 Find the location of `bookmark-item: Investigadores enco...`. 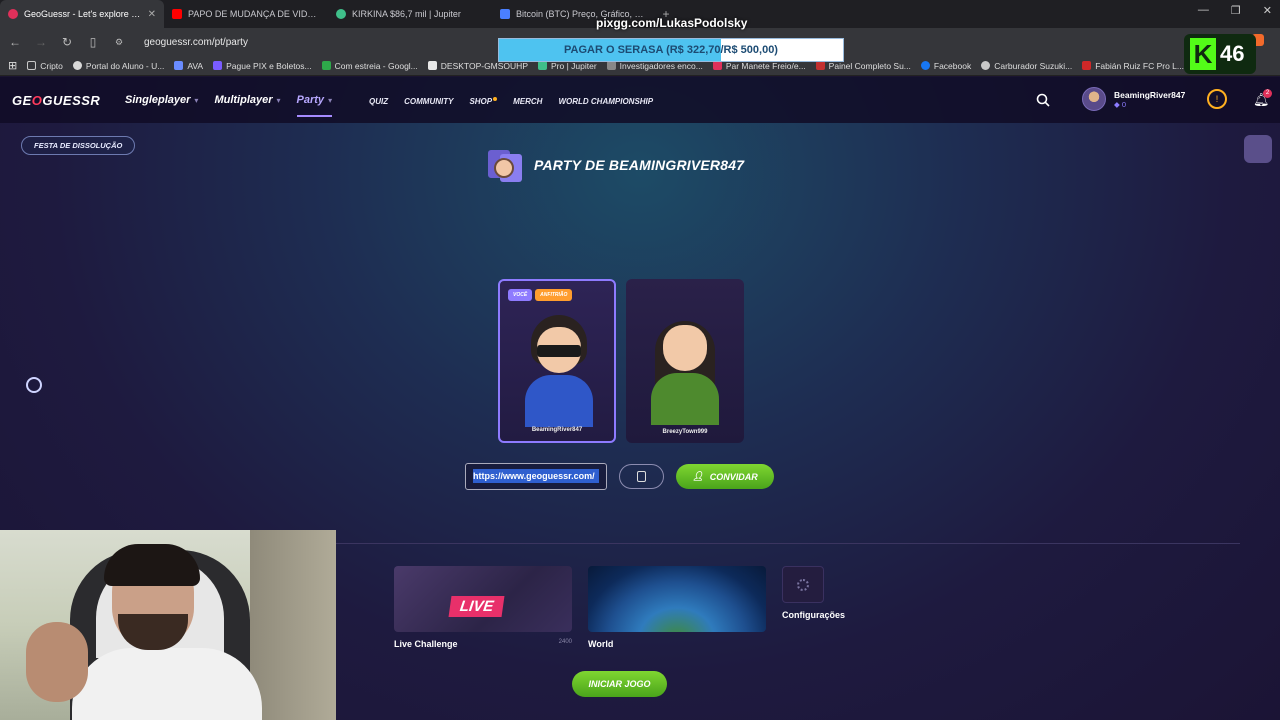

bookmark-item: Investigadores enco... is located at coordinates (654, 65).